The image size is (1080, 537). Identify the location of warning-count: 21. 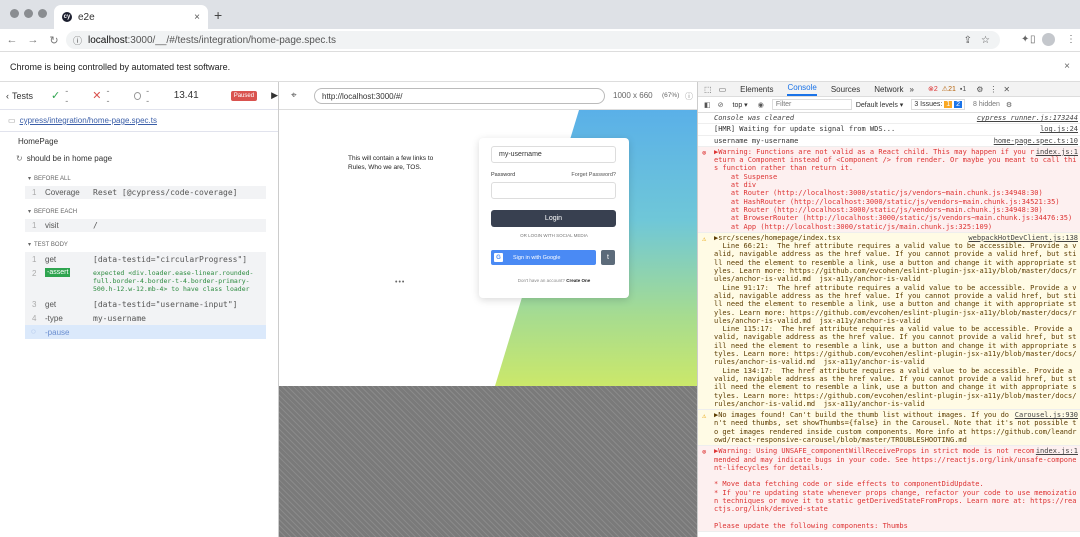
(952, 89).